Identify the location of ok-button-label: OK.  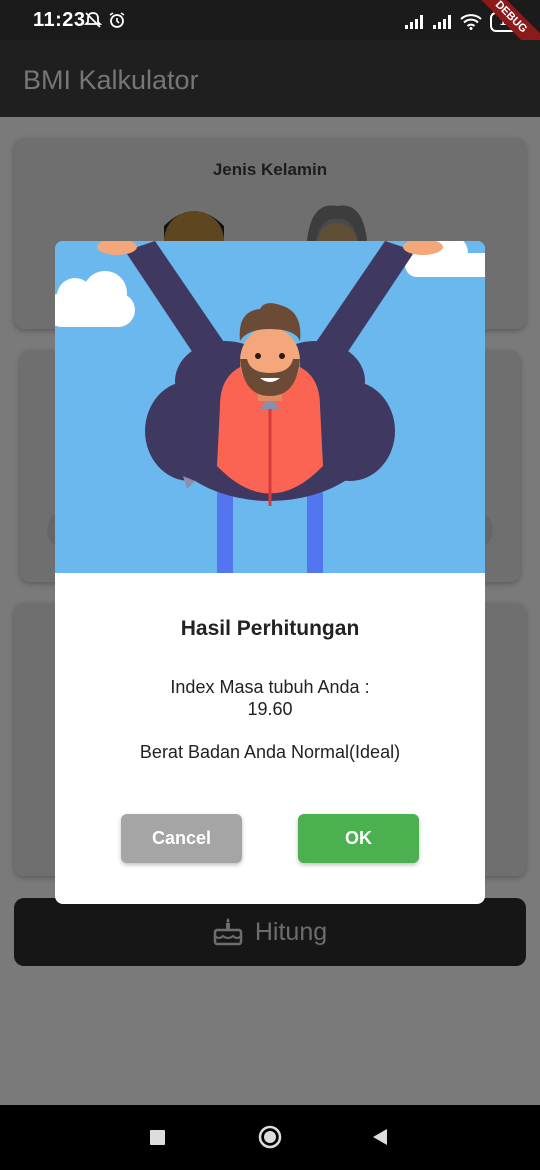
(358, 838).